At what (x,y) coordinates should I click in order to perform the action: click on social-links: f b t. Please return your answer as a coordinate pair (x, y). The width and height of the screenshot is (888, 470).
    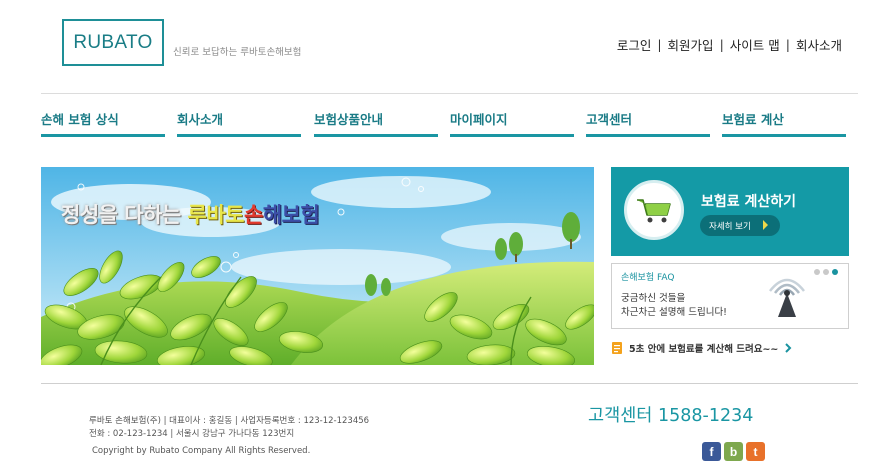
    Looking at the image, I should click on (733, 451).